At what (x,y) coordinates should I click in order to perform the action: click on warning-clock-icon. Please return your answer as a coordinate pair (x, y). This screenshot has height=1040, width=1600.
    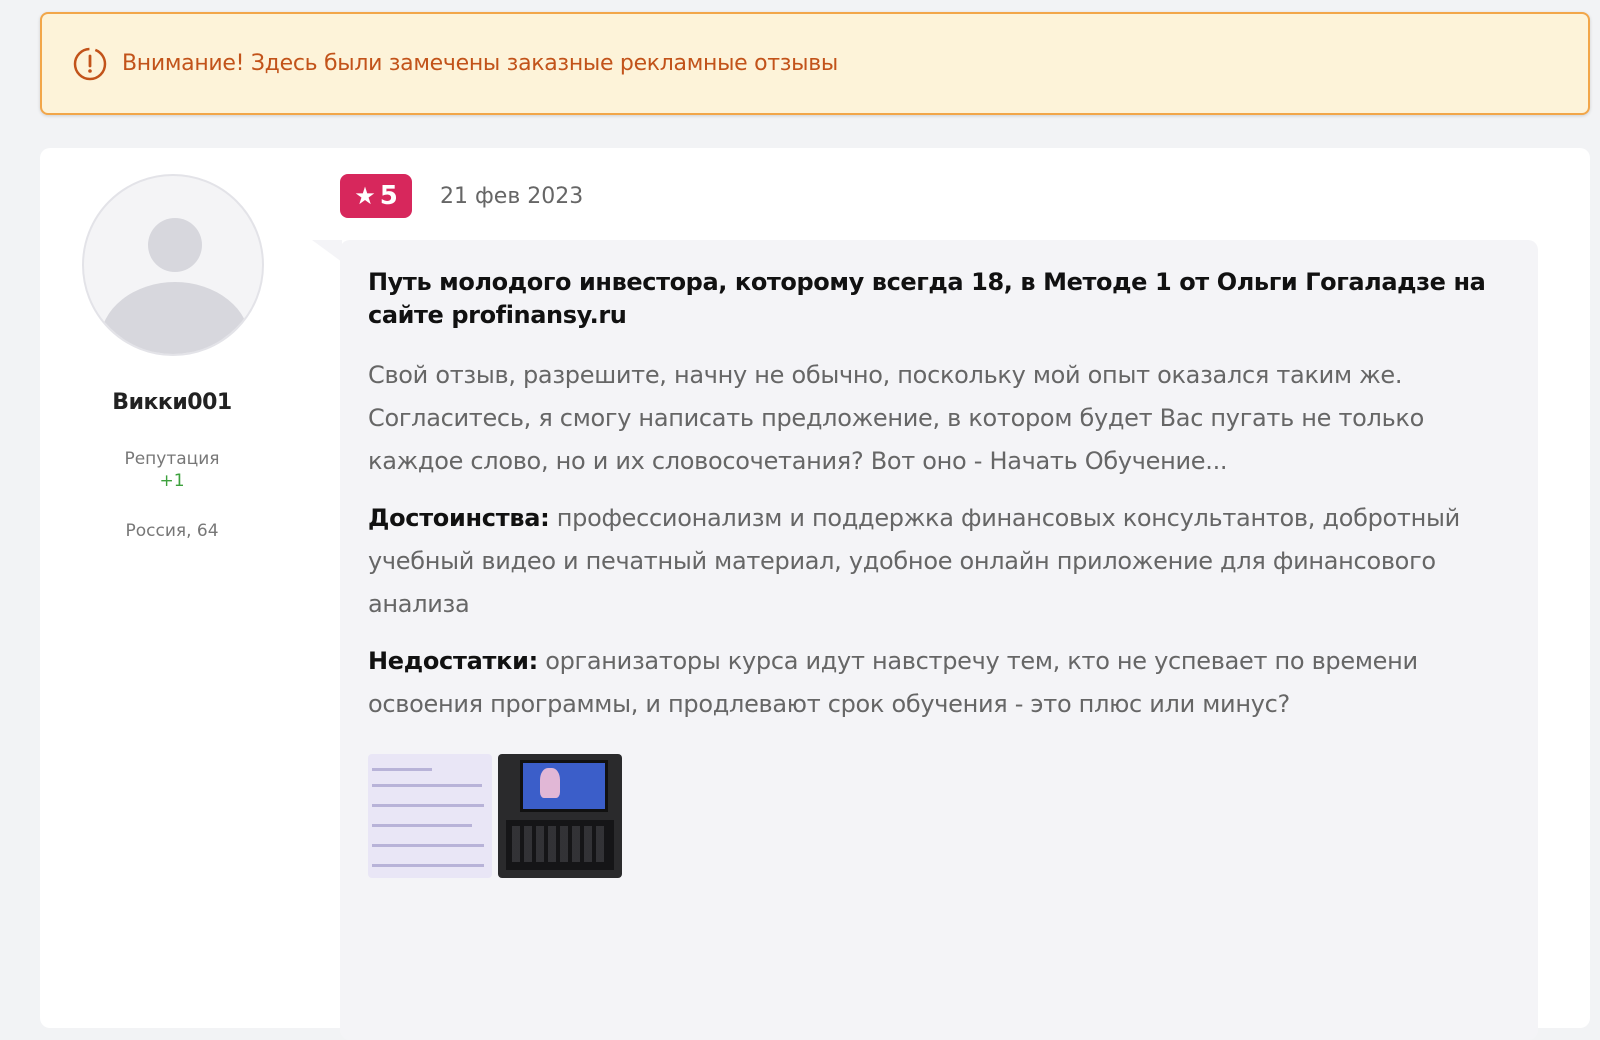
    Looking at the image, I should click on (90, 64).